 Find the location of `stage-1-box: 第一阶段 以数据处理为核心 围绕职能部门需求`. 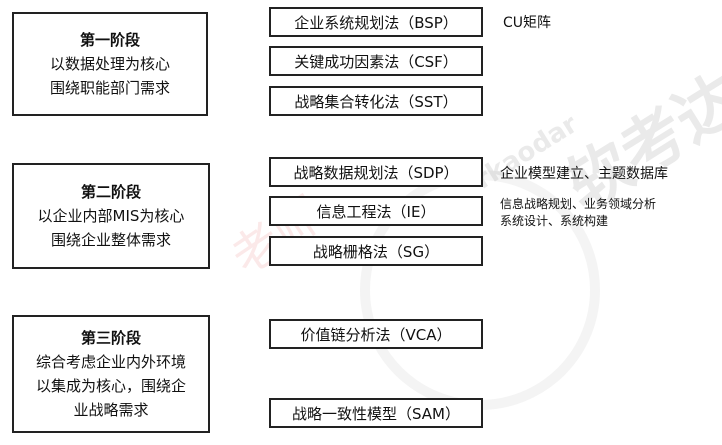

stage-1-box: 第一阶段 以数据处理为核心 围绕职能部门需求 is located at coordinates (110, 64).